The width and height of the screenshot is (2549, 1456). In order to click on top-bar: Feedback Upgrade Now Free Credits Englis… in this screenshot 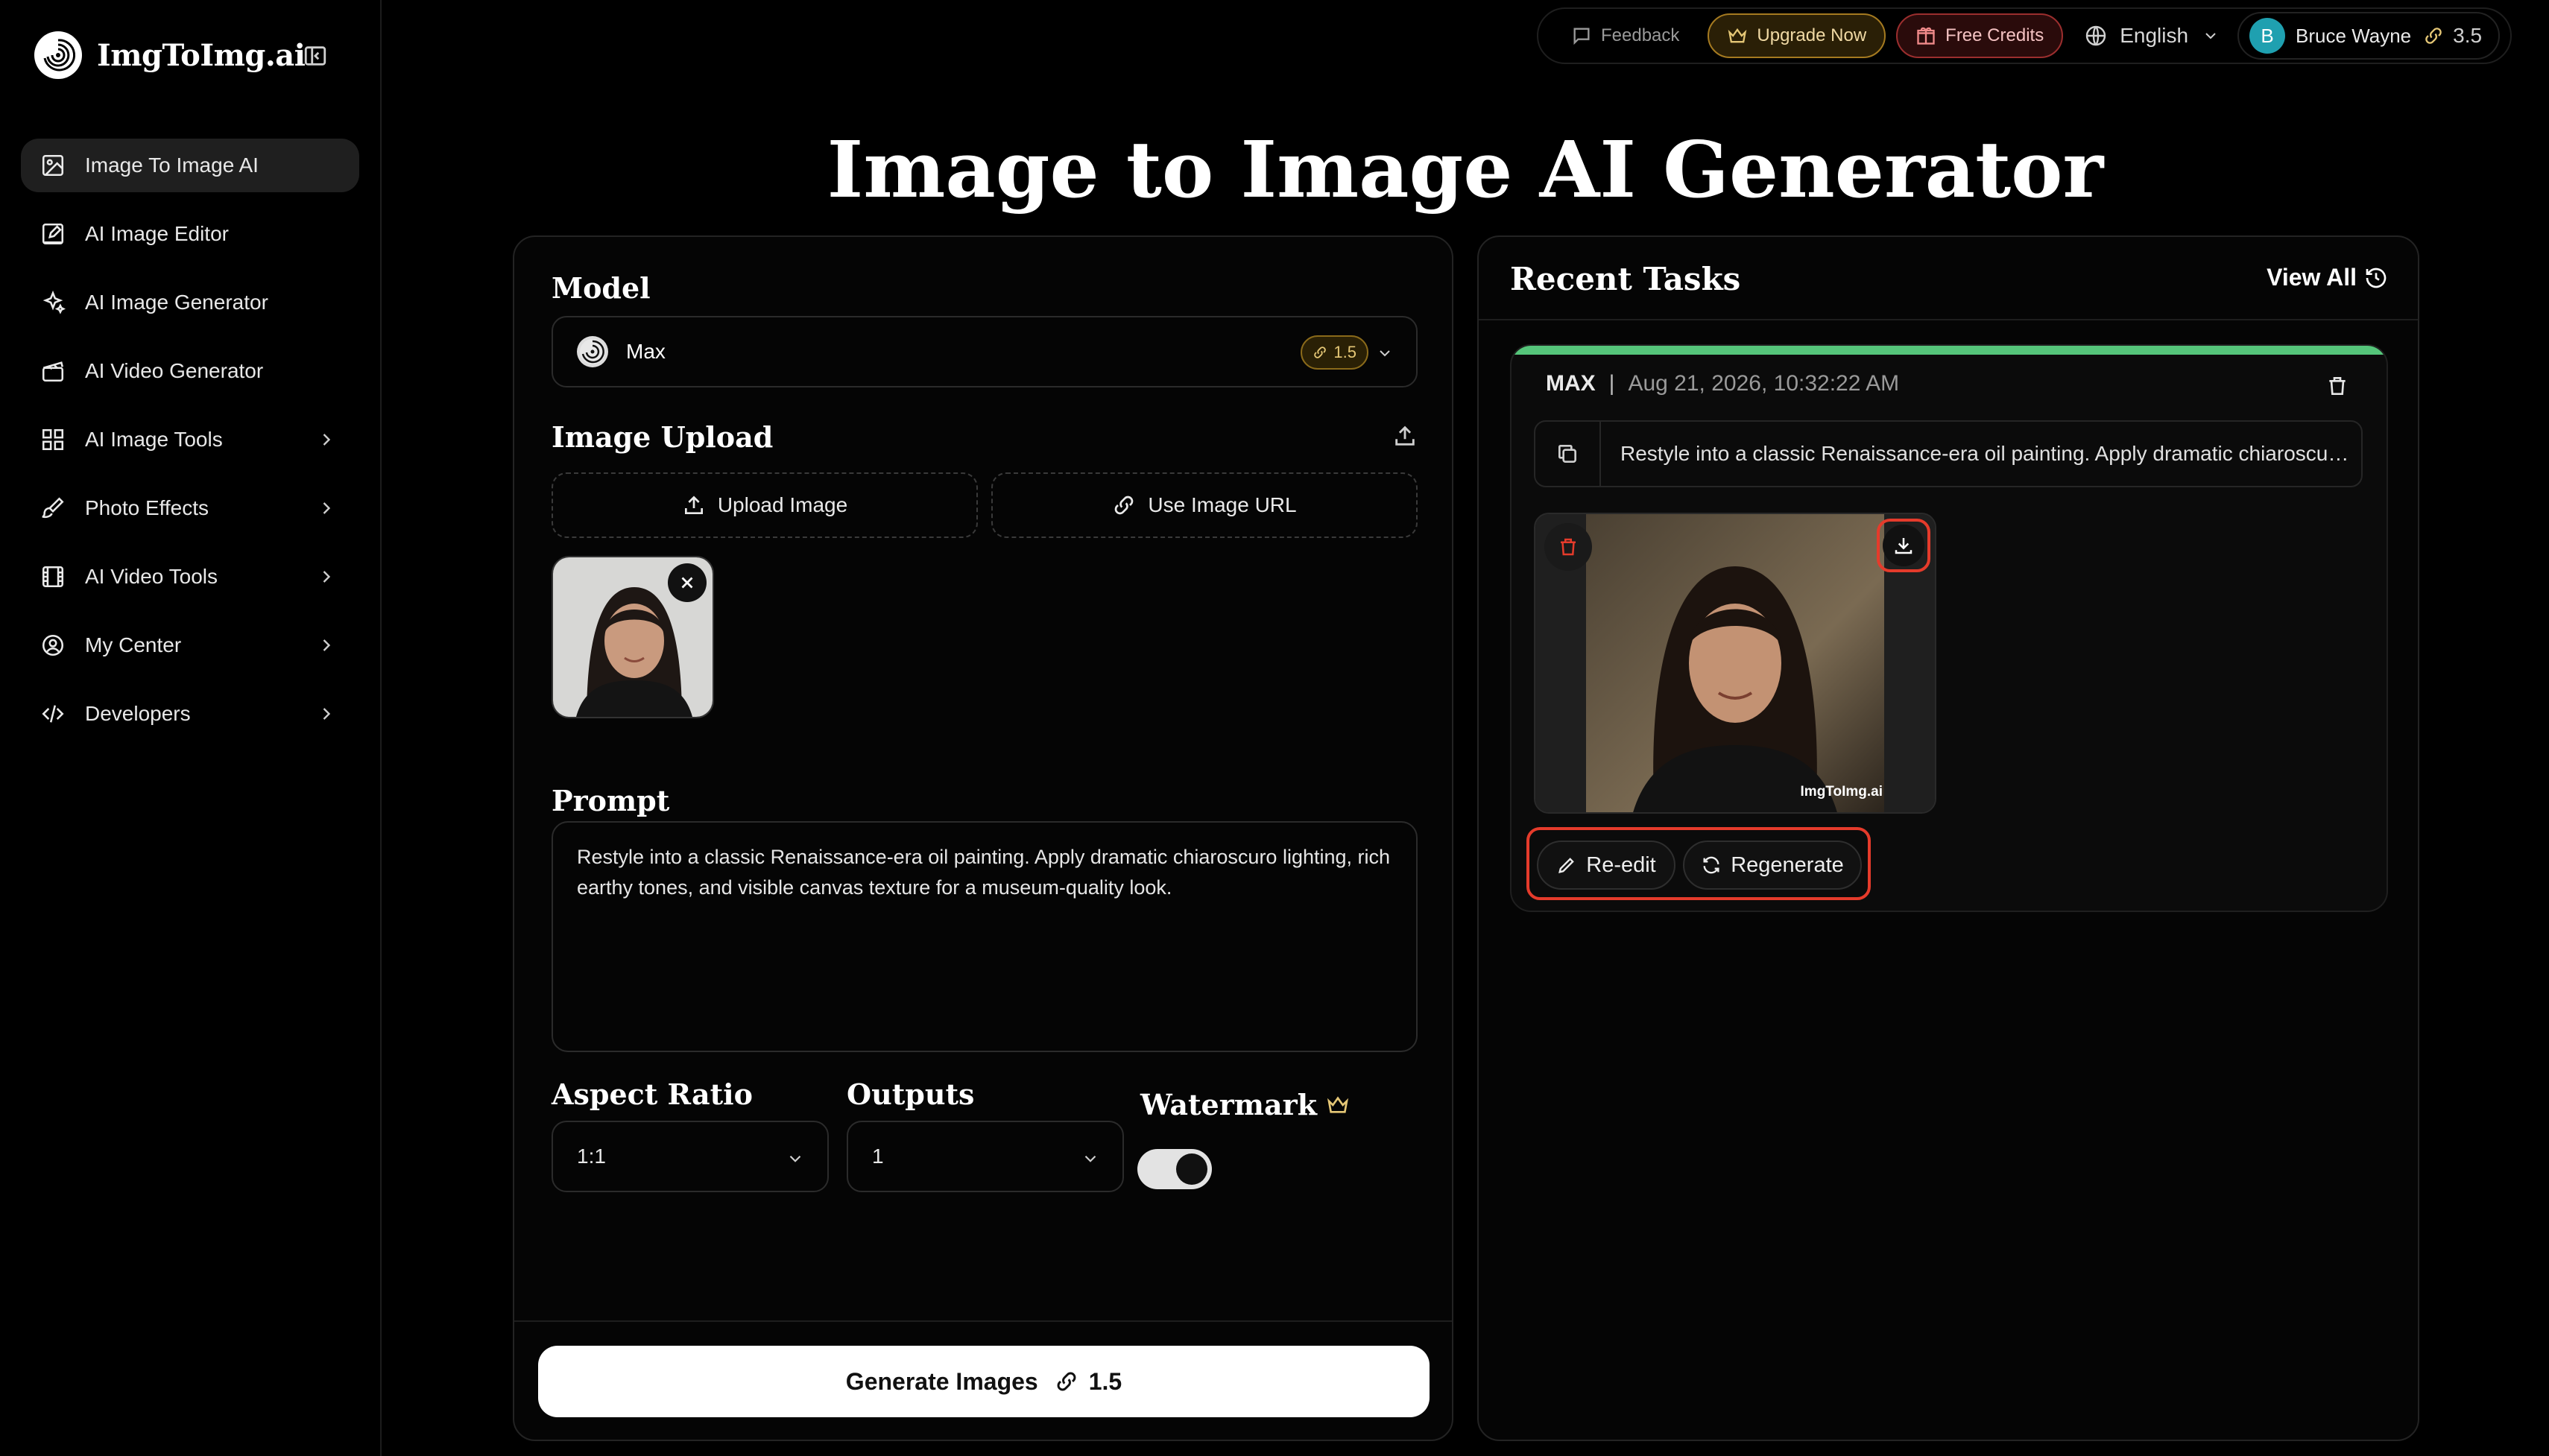, I will do `click(2024, 35)`.